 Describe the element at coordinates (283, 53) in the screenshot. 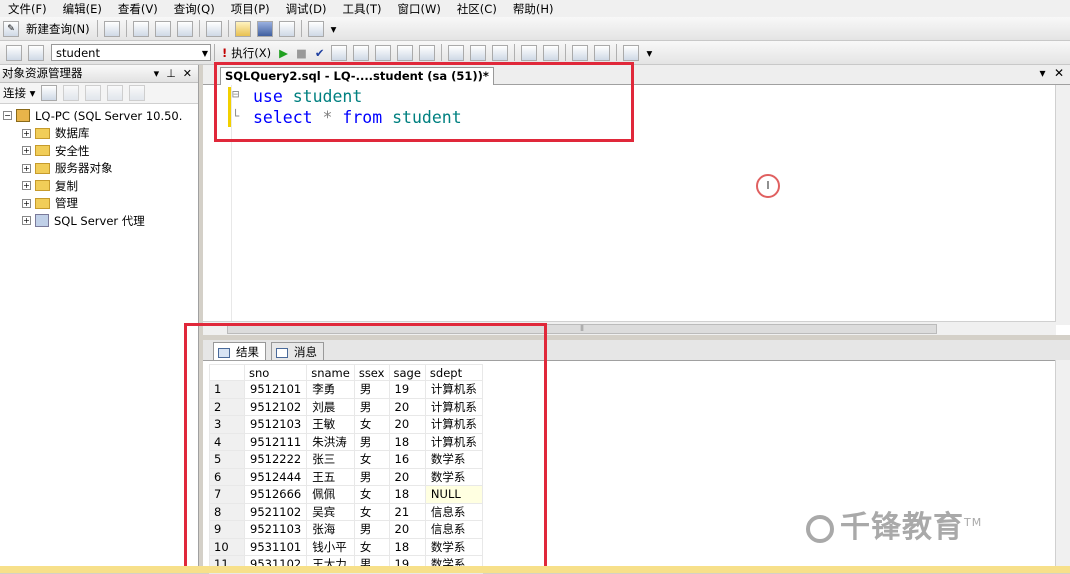

I see `debug-icon: ▶` at that location.